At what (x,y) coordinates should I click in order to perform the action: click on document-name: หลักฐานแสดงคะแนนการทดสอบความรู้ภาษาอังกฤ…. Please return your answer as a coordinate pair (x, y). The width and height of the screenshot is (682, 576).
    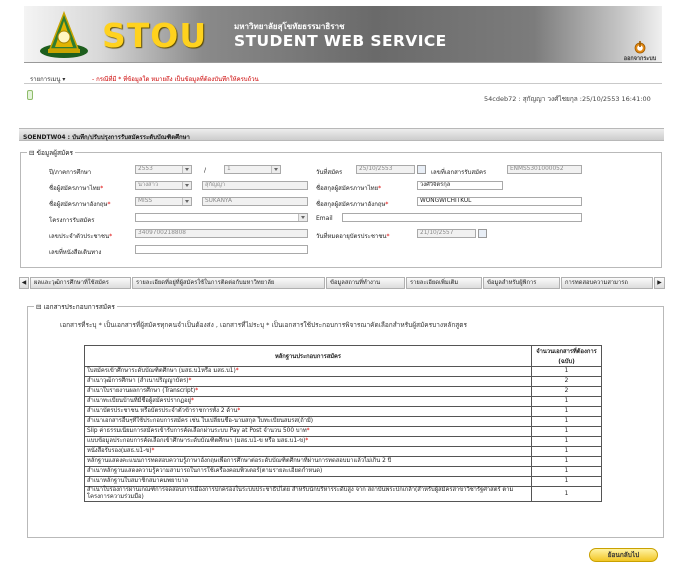
    Looking at the image, I should click on (308, 461).